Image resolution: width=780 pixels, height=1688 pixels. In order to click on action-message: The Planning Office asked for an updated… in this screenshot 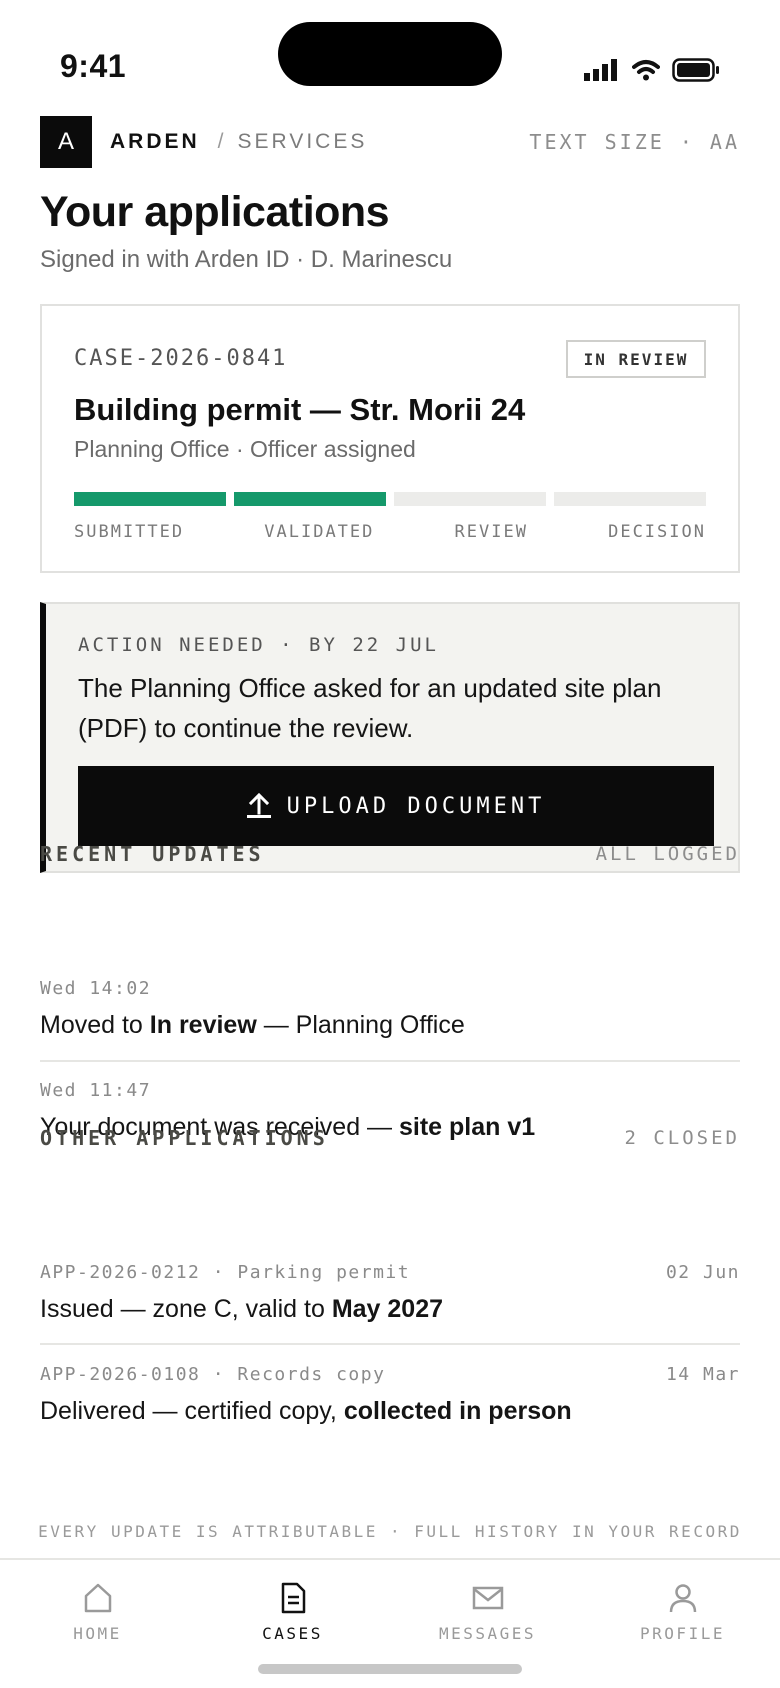, I will do `click(370, 708)`.